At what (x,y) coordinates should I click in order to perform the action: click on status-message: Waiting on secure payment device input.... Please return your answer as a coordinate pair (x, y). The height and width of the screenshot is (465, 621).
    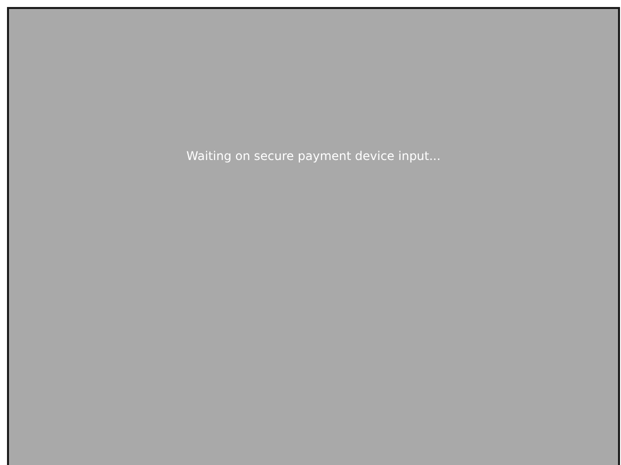
    Looking at the image, I should click on (313, 156).